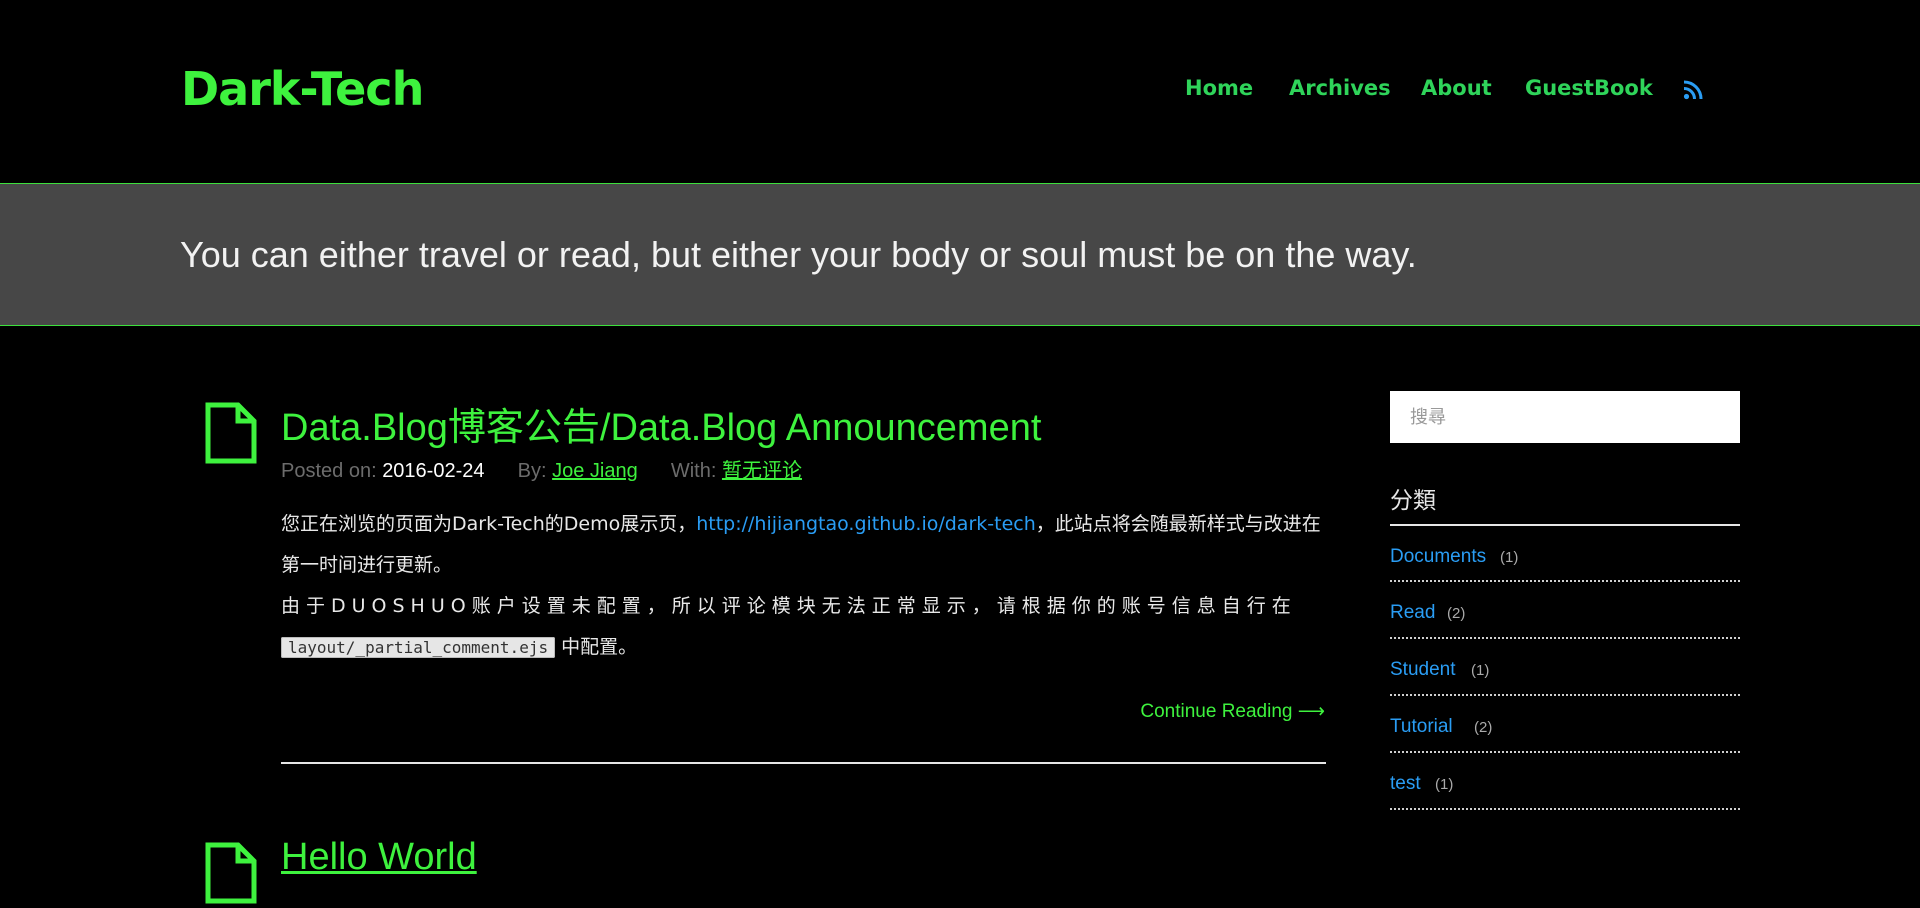 This screenshot has height=908, width=1920. I want to click on category-link-documents: Documents, so click(1438, 557).